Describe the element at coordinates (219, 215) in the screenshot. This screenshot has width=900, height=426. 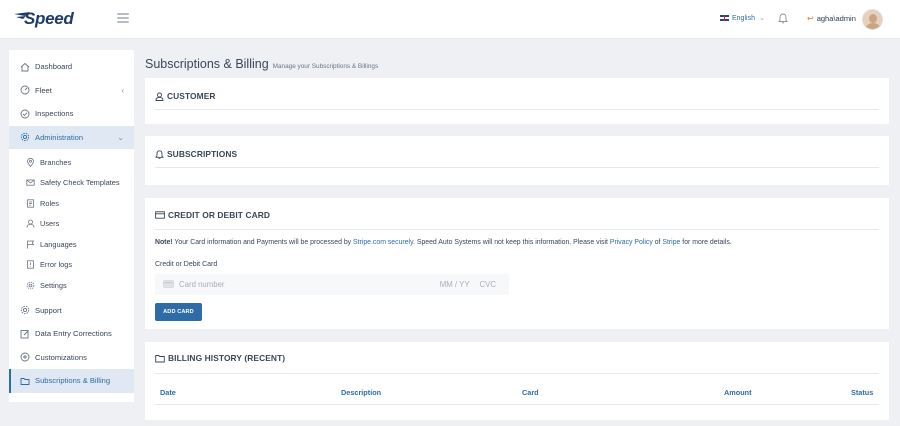
I see `credit-card-title-text: CREDIT OR DEBIT CARD` at that location.